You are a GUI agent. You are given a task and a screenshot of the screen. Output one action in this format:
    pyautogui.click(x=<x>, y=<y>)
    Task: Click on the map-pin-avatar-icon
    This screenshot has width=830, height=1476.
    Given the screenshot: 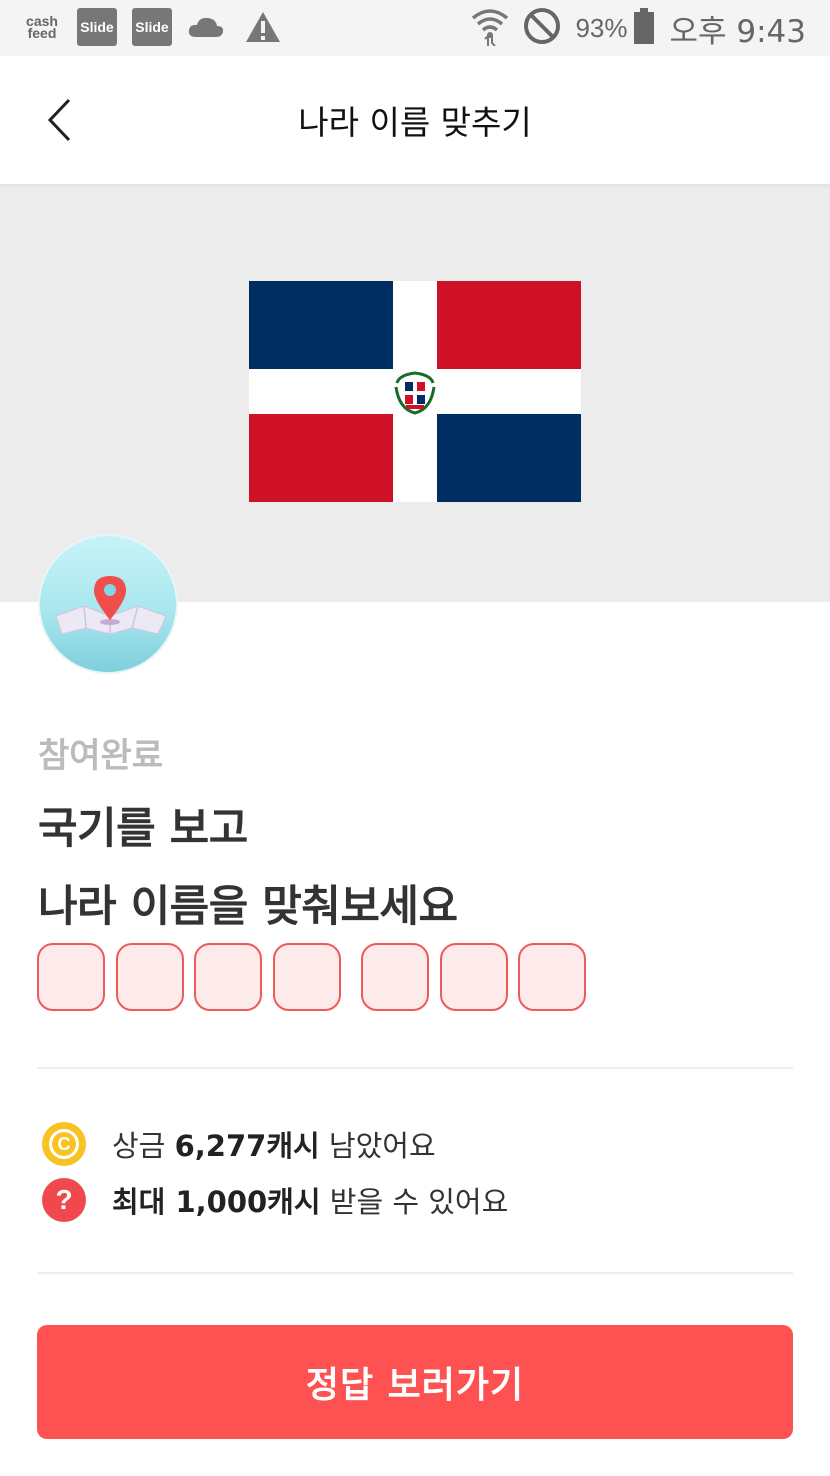 What is the action you would take?
    pyautogui.click(x=108, y=604)
    